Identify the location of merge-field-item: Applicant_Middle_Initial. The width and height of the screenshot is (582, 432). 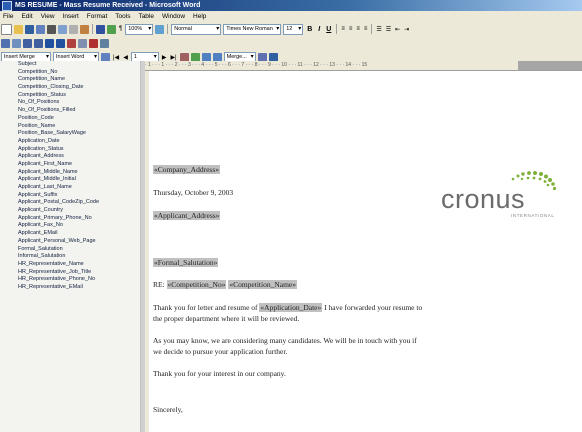
(70, 180).